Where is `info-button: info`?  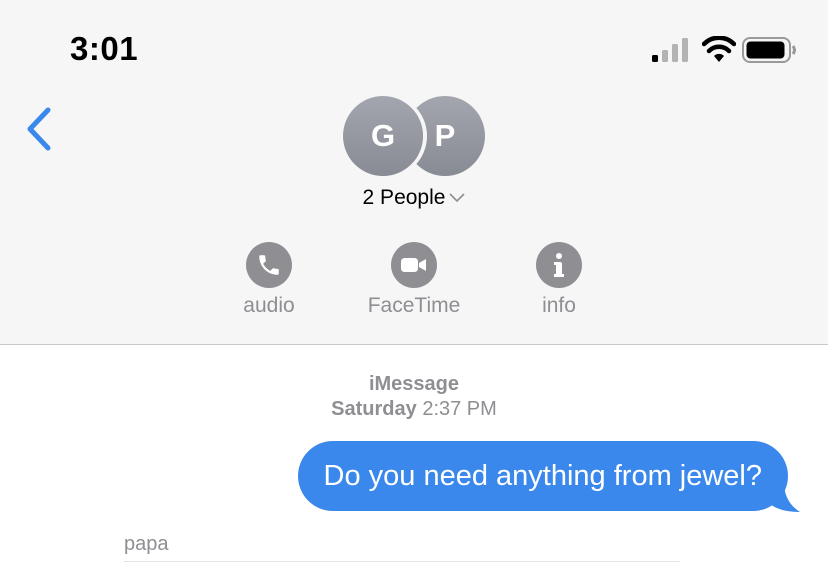 info-button: info is located at coordinates (559, 280).